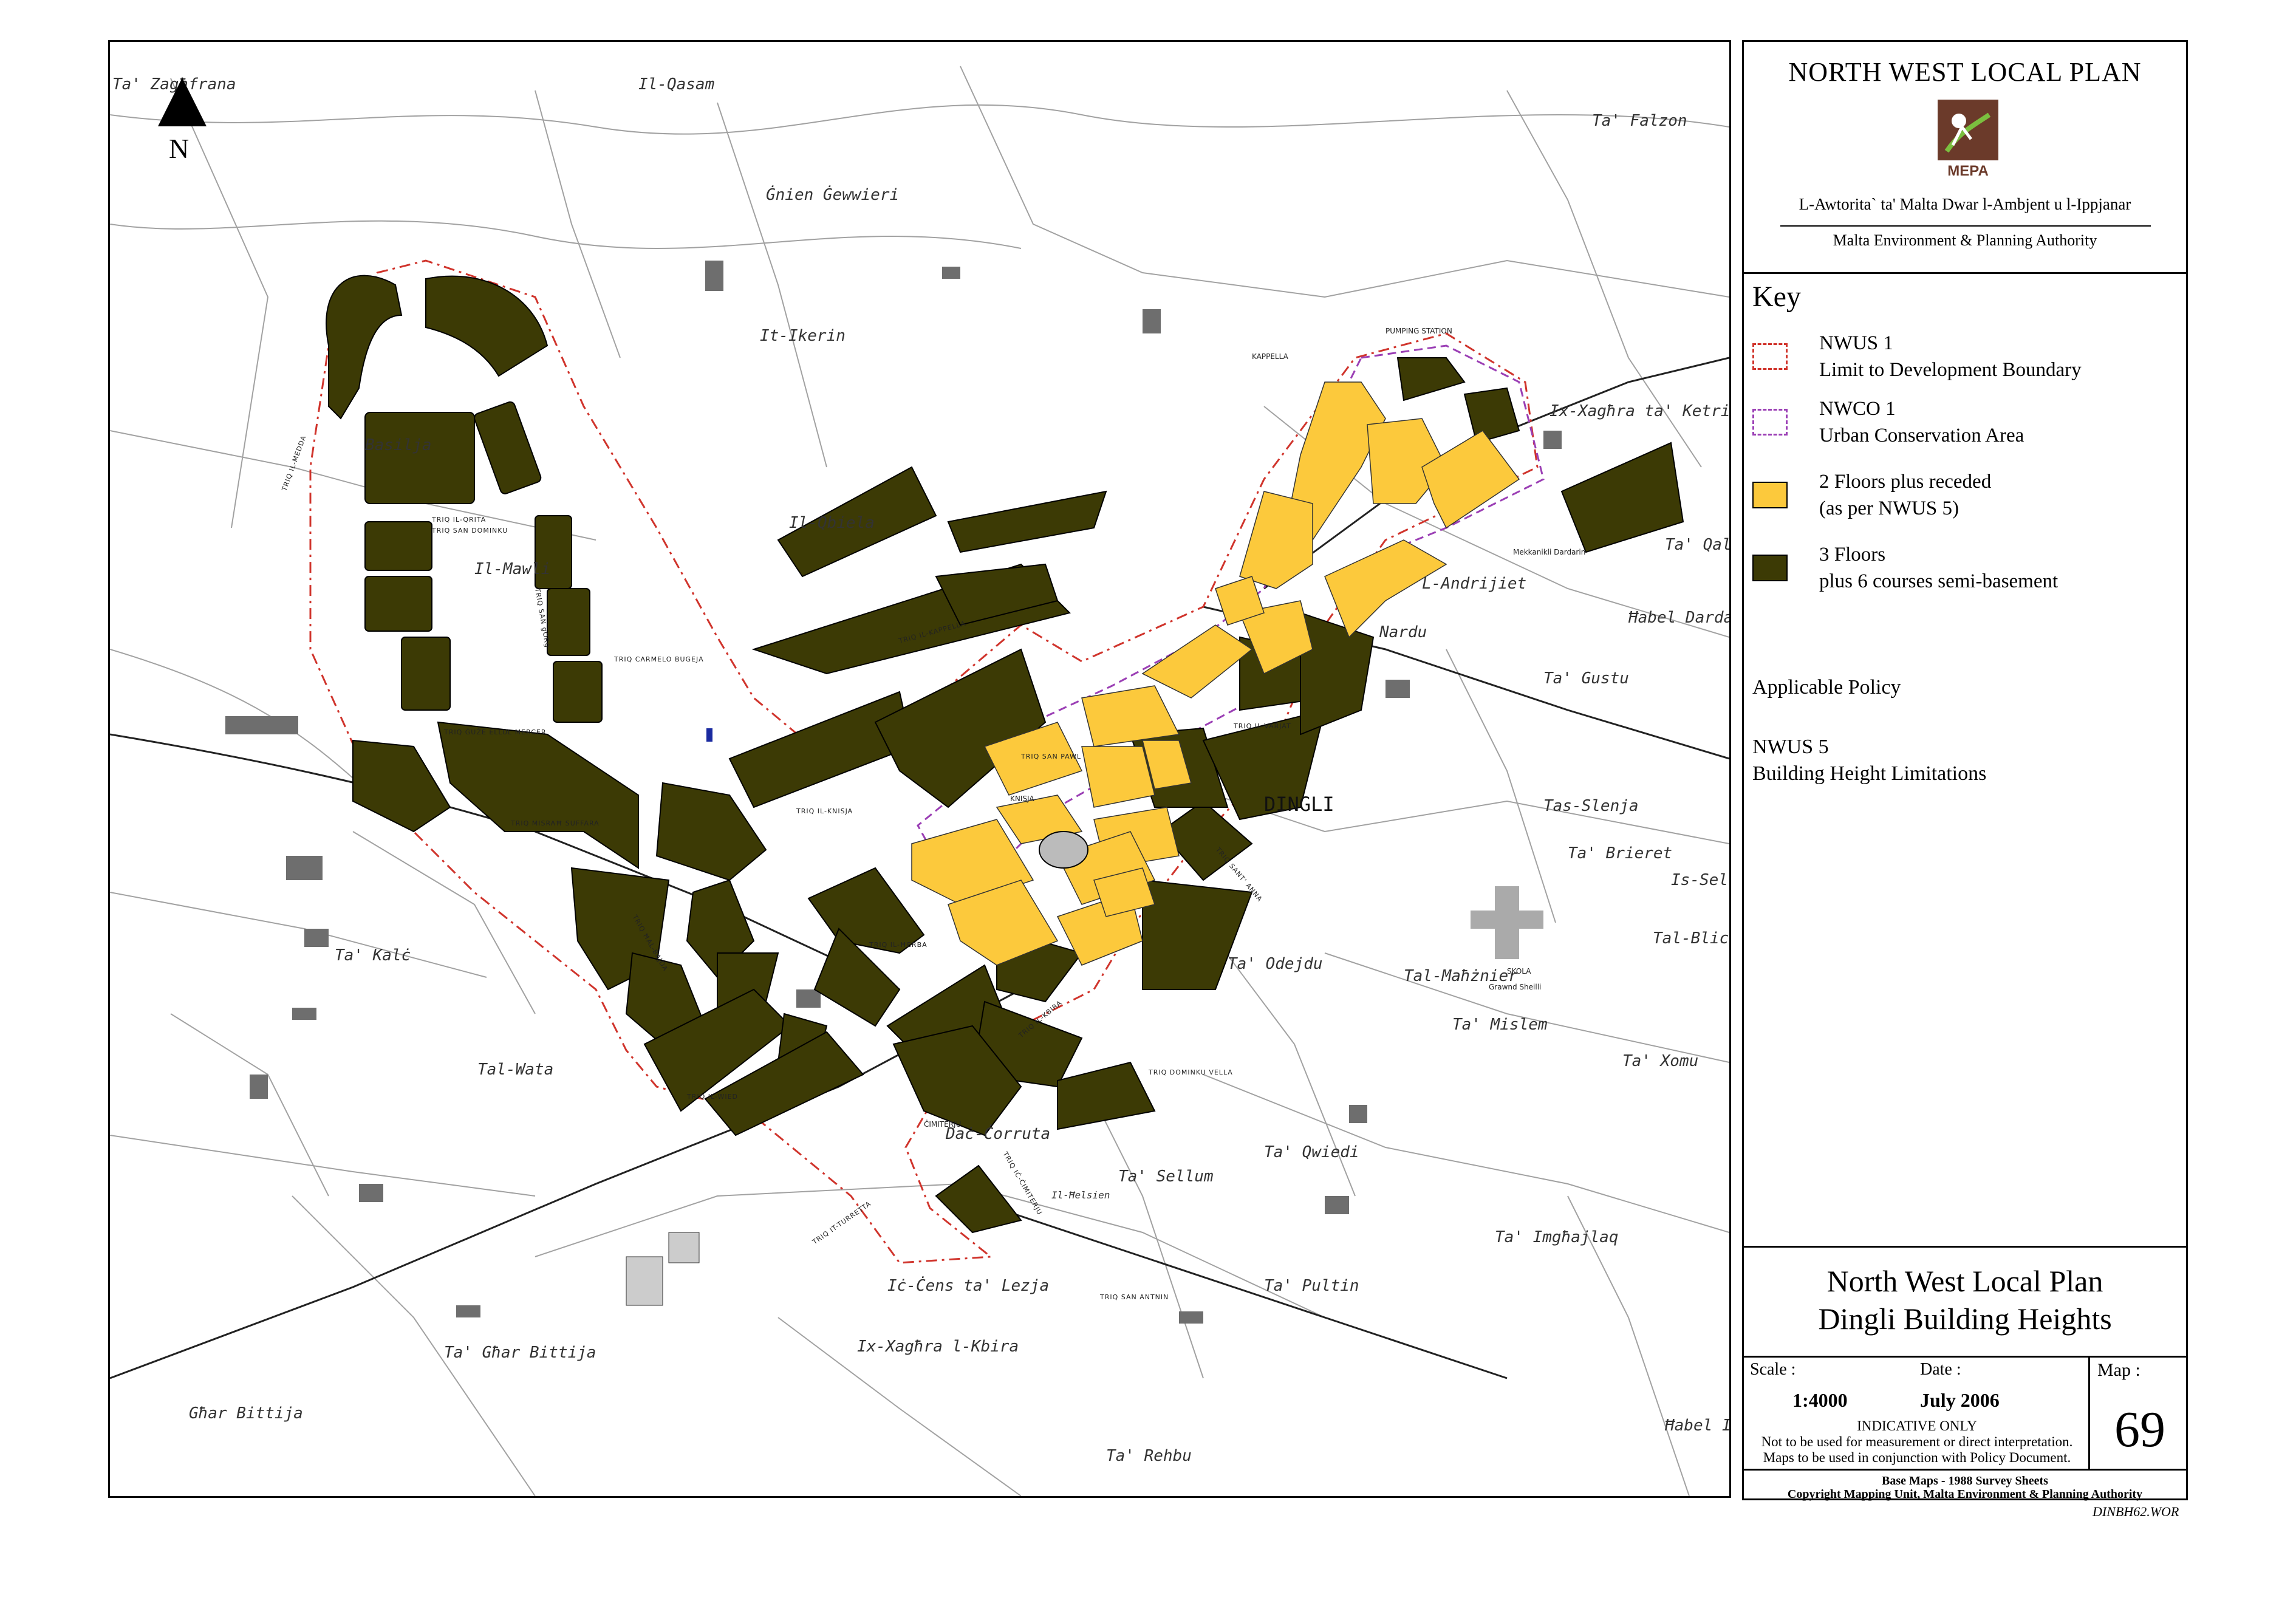 This screenshot has height=1623, width=2296. I want to click on policy-title: Applicable Policy, so click(1826, 687).